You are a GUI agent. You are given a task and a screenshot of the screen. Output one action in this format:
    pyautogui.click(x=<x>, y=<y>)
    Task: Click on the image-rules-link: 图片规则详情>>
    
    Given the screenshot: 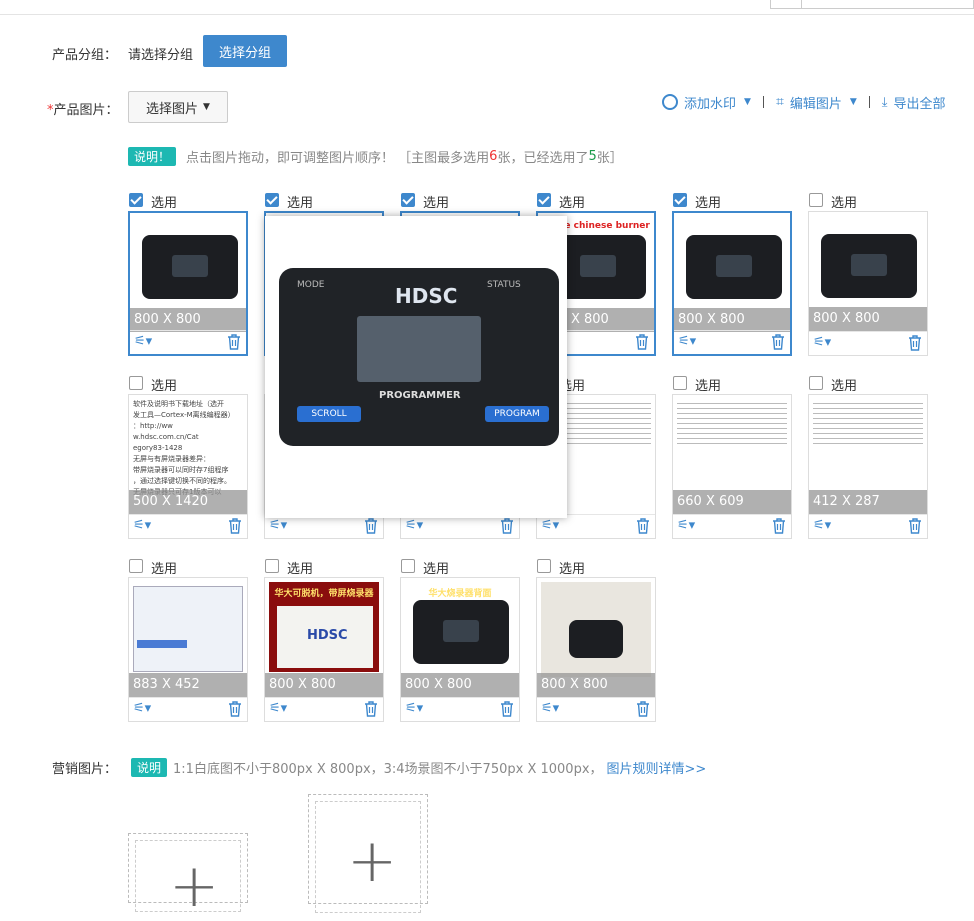 What is the action you would take?
    pyautogui.click(x=657, y=767)
    